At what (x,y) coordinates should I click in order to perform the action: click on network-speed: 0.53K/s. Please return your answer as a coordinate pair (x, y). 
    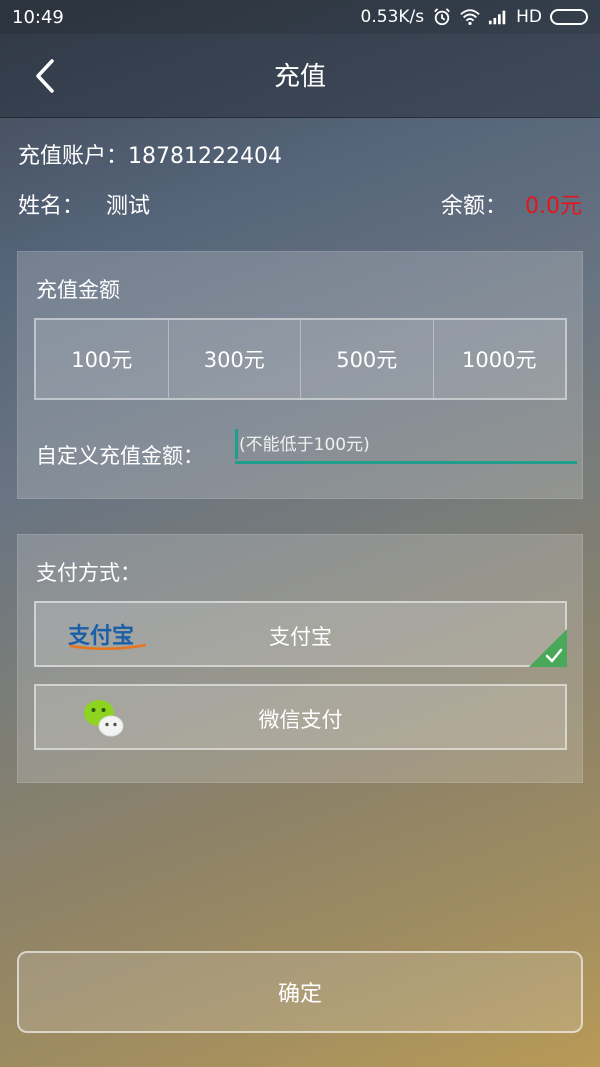
    Looking at the image, I should click on (392, 17).